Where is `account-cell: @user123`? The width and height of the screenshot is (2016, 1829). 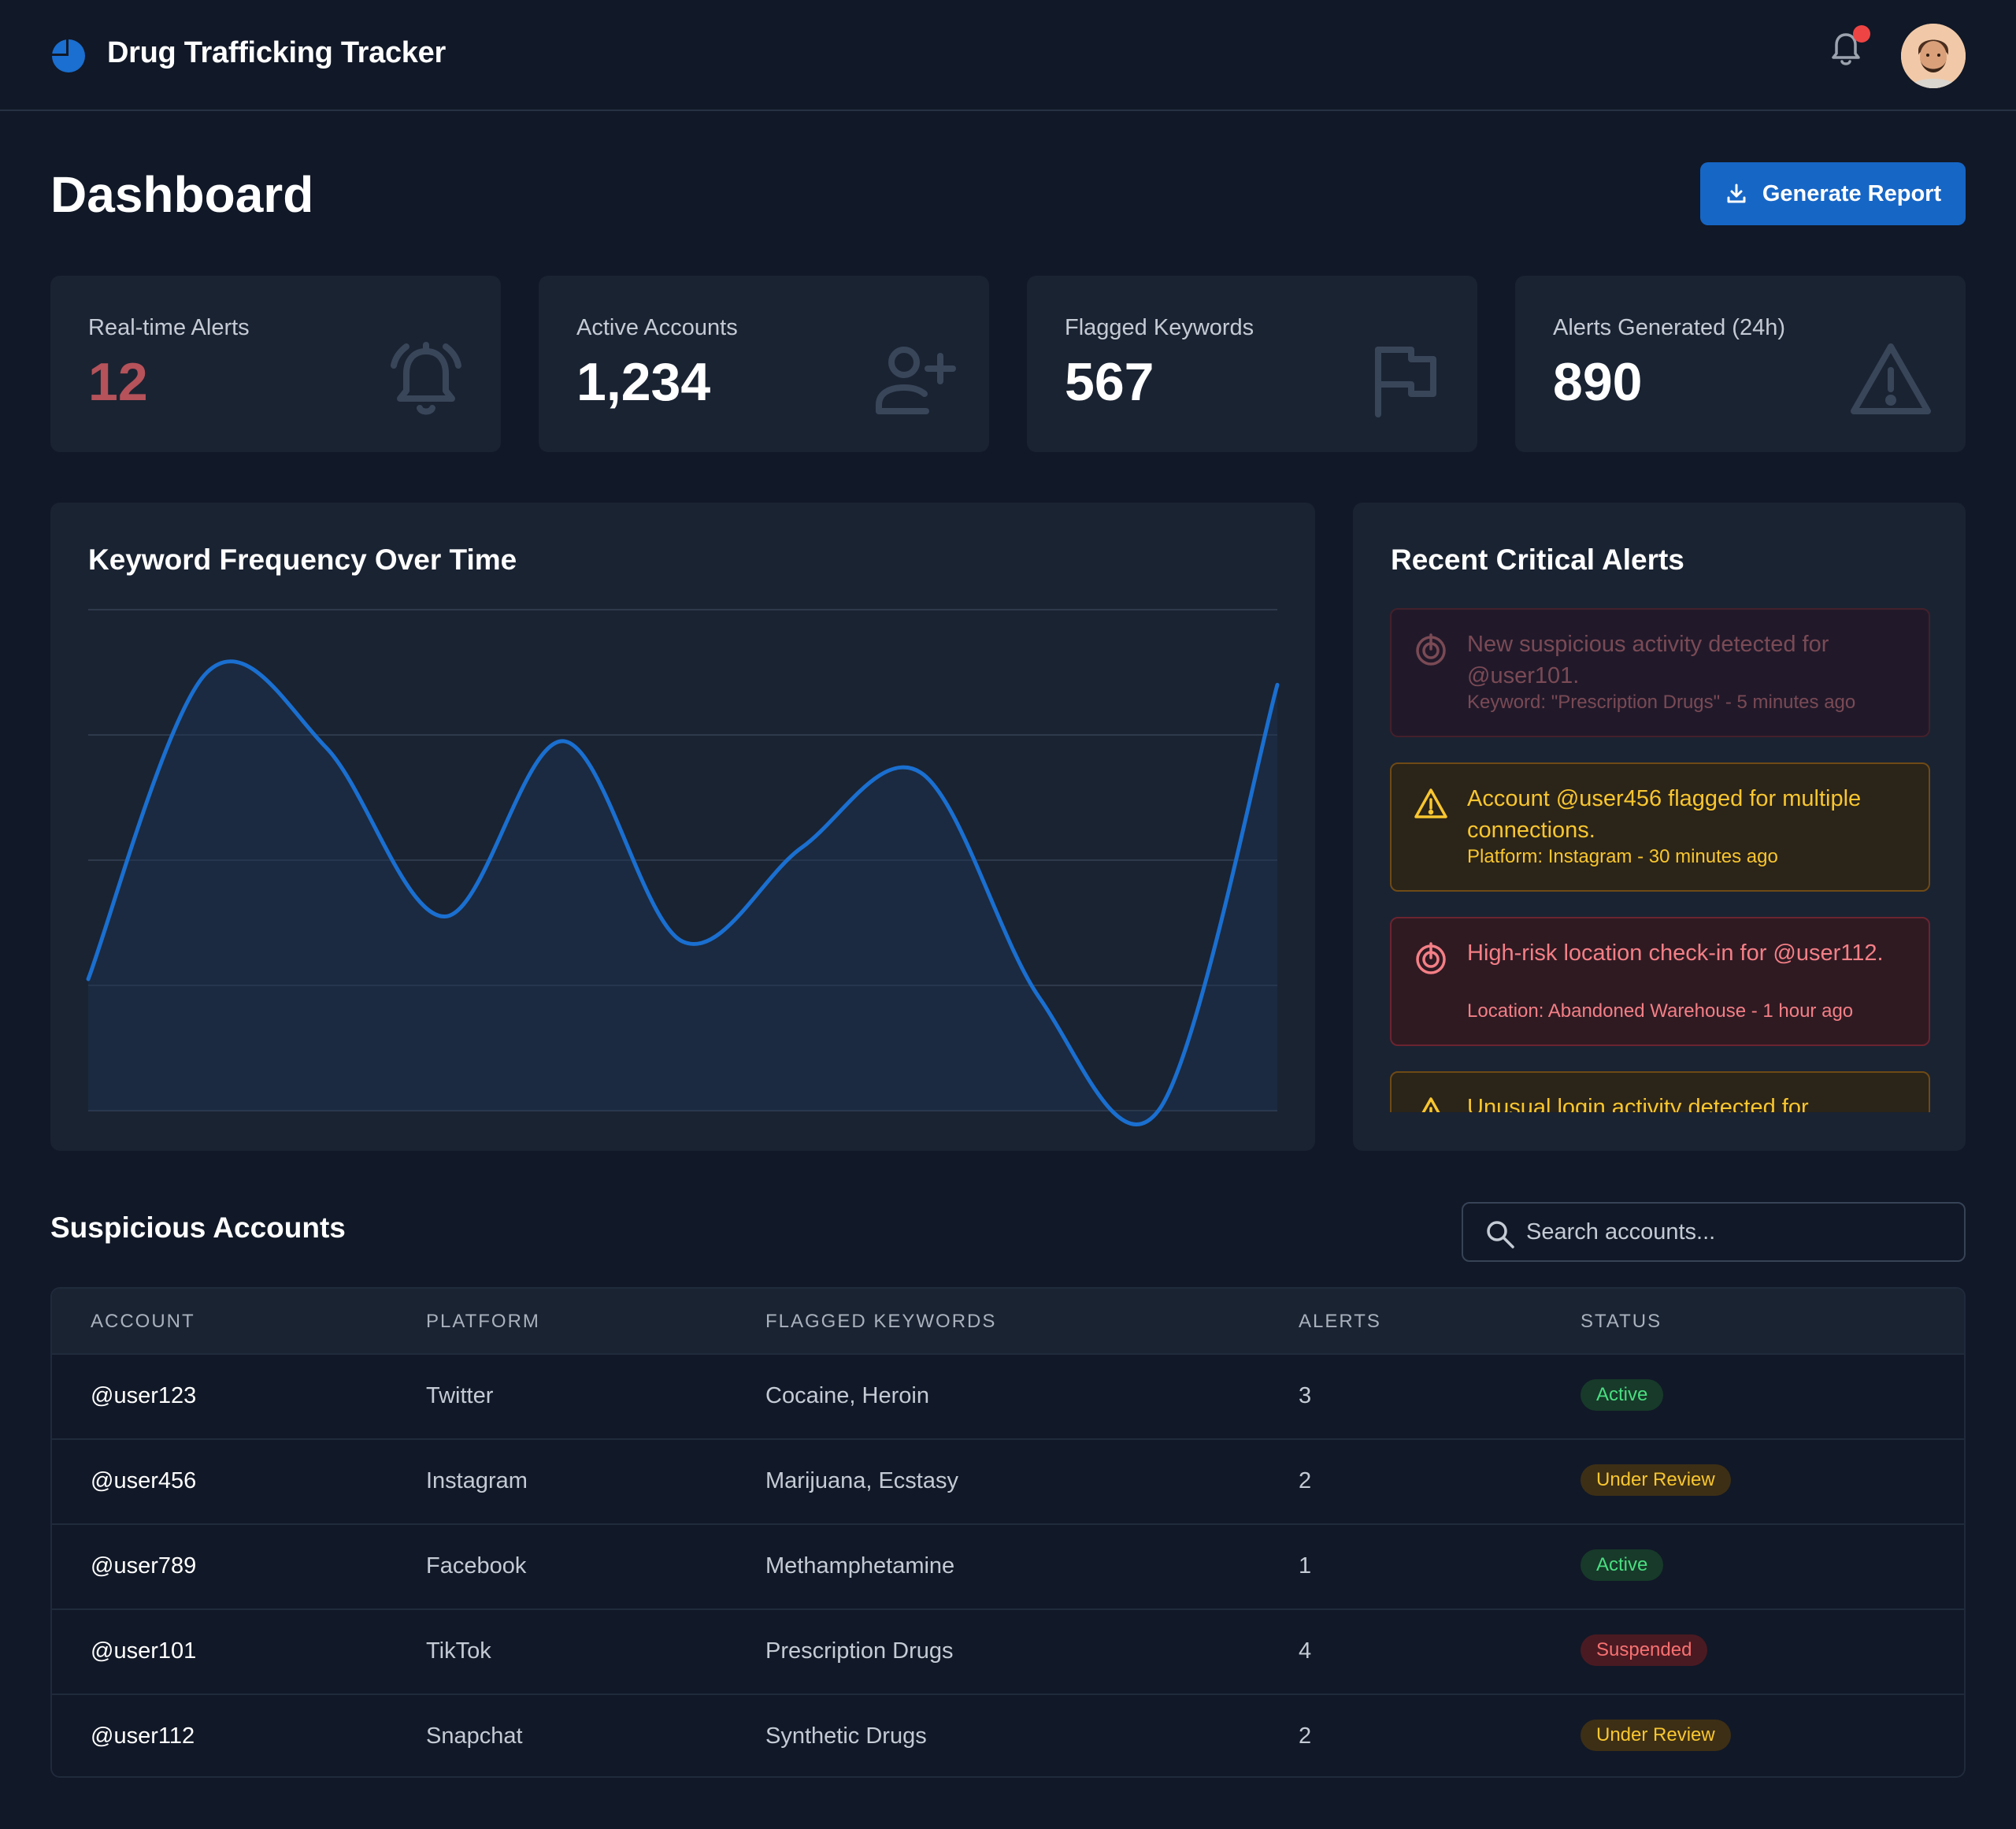 account-cell: @user123 is located at coordinates (143, 1396).